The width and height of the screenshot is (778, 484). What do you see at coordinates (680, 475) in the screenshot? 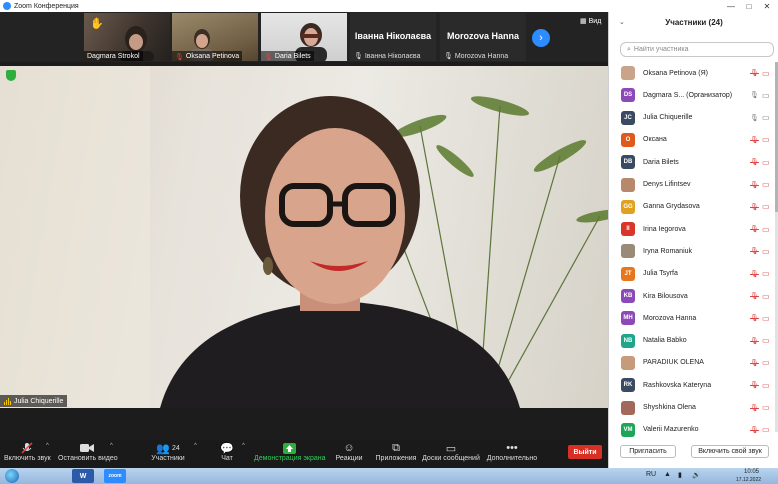
I see `network-icon: ▮` at bounding box center [680, 475].